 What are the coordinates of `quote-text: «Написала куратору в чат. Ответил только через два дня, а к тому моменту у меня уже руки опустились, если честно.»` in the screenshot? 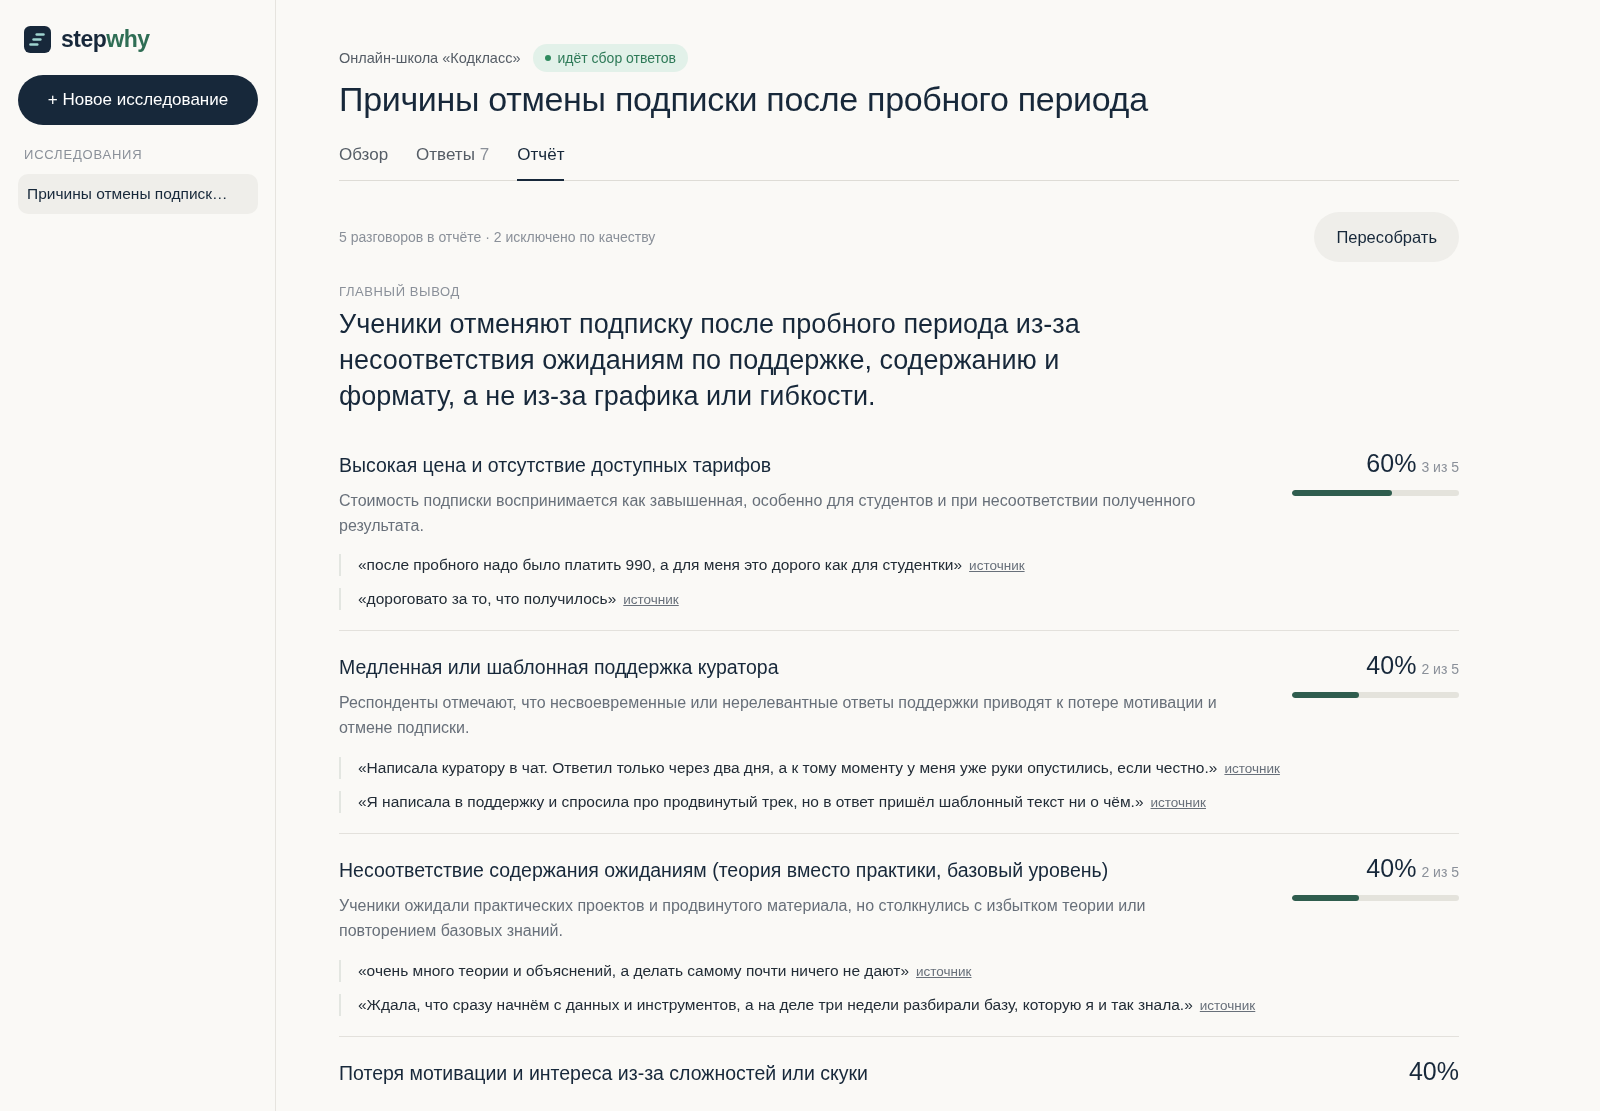 It's located at (788, 767).